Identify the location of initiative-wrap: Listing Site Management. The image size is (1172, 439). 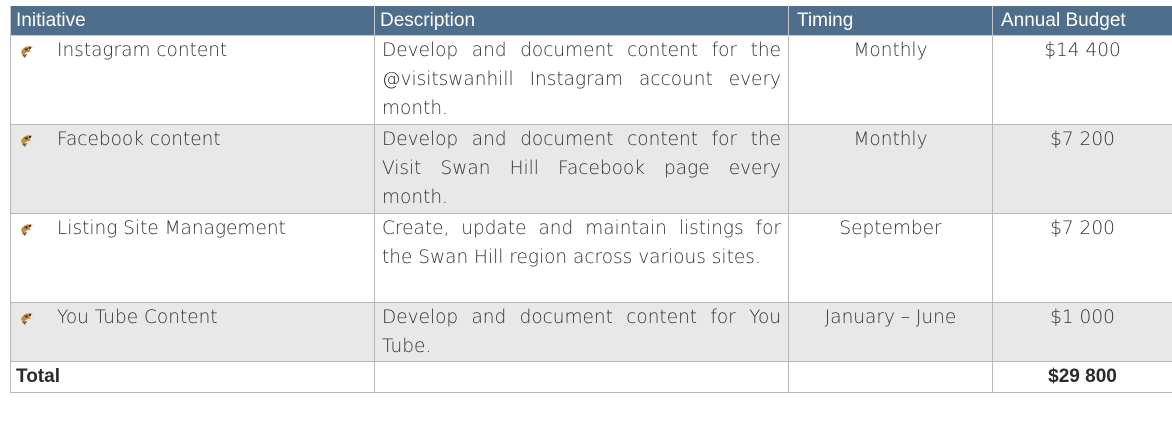
(193, 228).